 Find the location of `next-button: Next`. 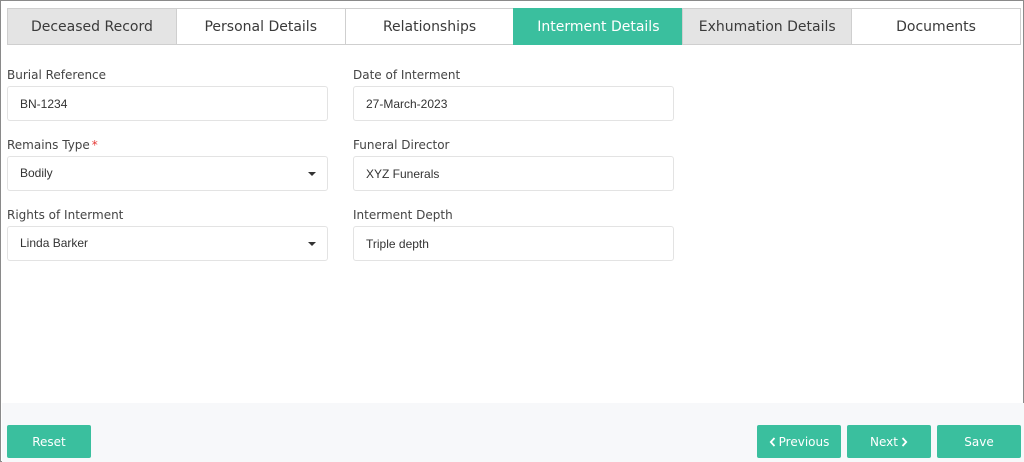

next-button: Next is located at coordinates (889, 441).